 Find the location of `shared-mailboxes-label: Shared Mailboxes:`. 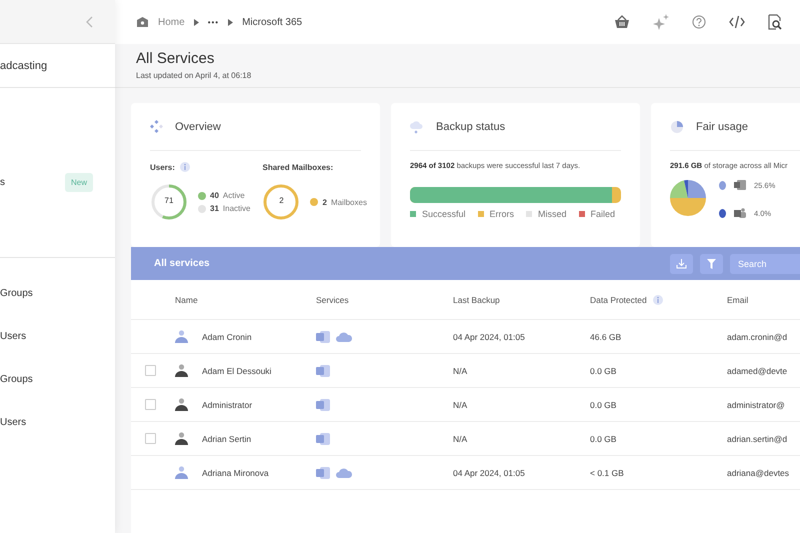

shared-mailboxes-label: Shared Mailboxes: is located at coordinates (298, 167).